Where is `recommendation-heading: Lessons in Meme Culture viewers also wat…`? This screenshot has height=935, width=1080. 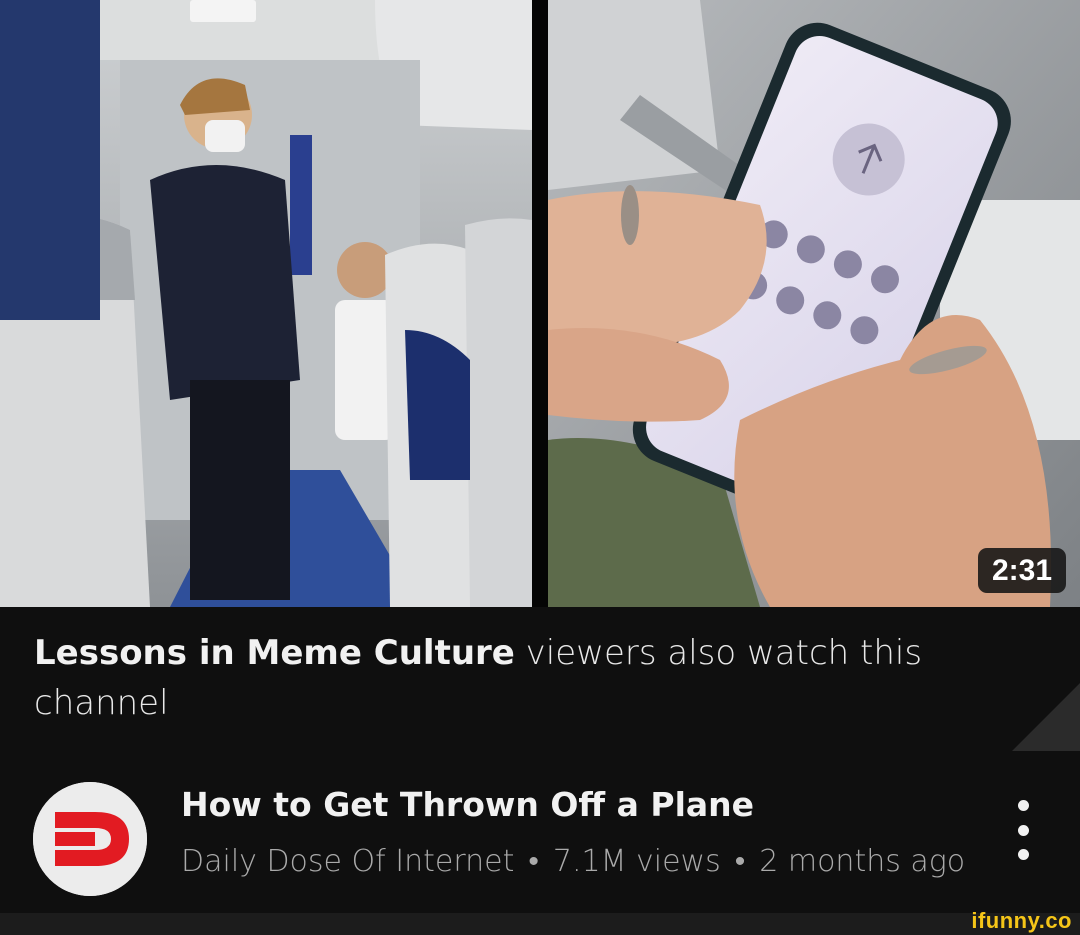 recommendation-heading: Lessons in Meme Culture viewers also wat… is located at coordinates (494, 678).